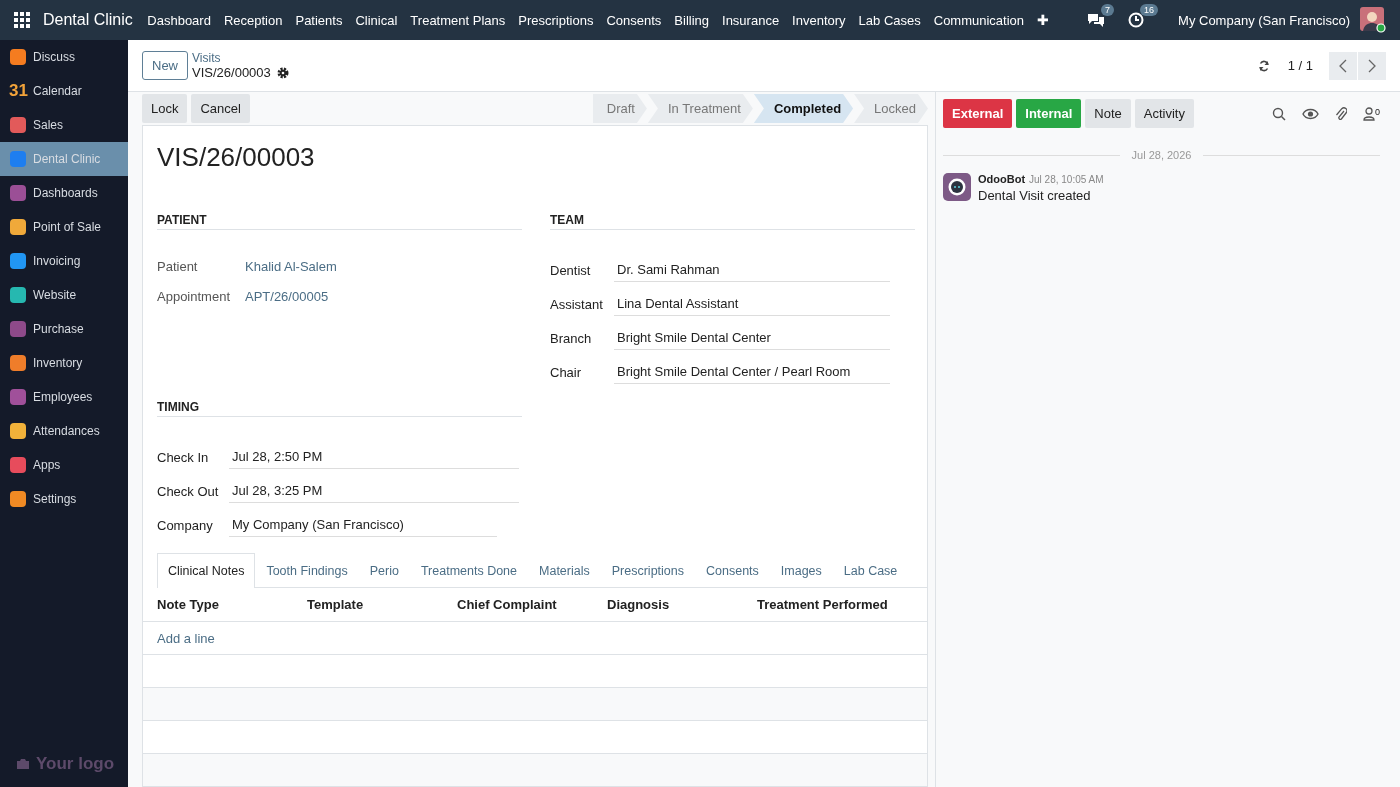  I want to click on chevron-left-icon, so click(1343, 65).